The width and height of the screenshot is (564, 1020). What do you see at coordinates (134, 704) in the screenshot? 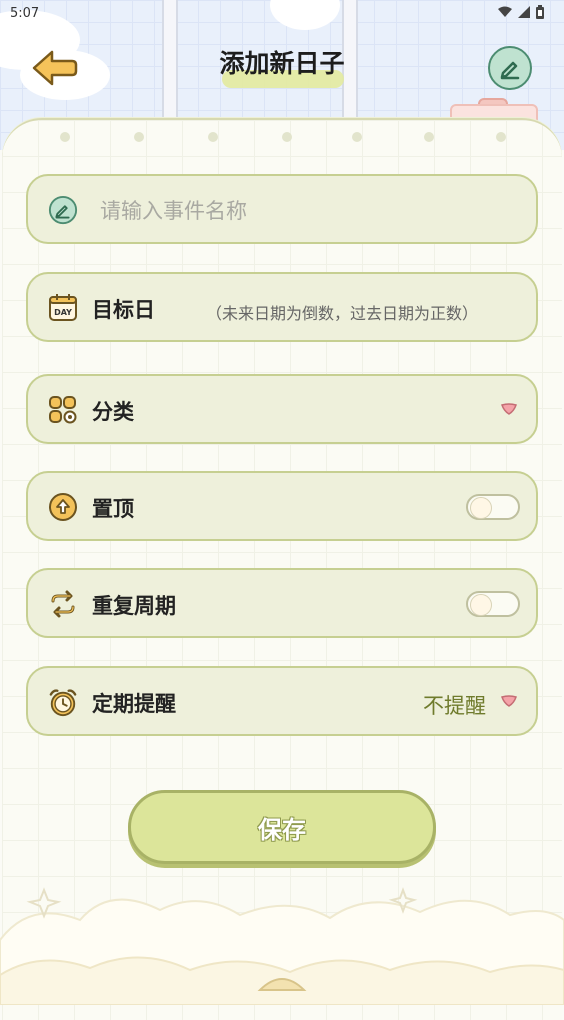
I see `reminder-label: 定期提醒` at bounding box center [134, 704].